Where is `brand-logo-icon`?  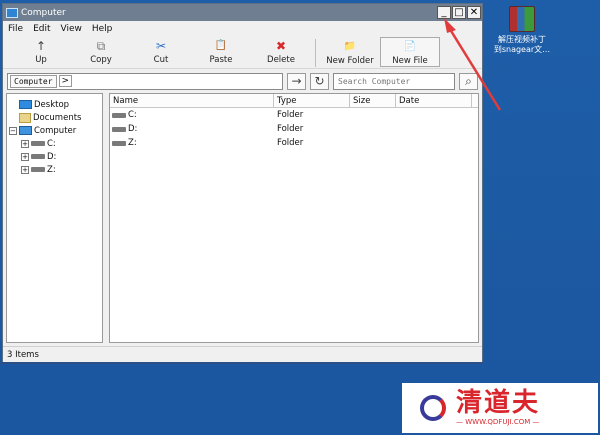 brand-logo-icon is located at coordinates (433, 408).